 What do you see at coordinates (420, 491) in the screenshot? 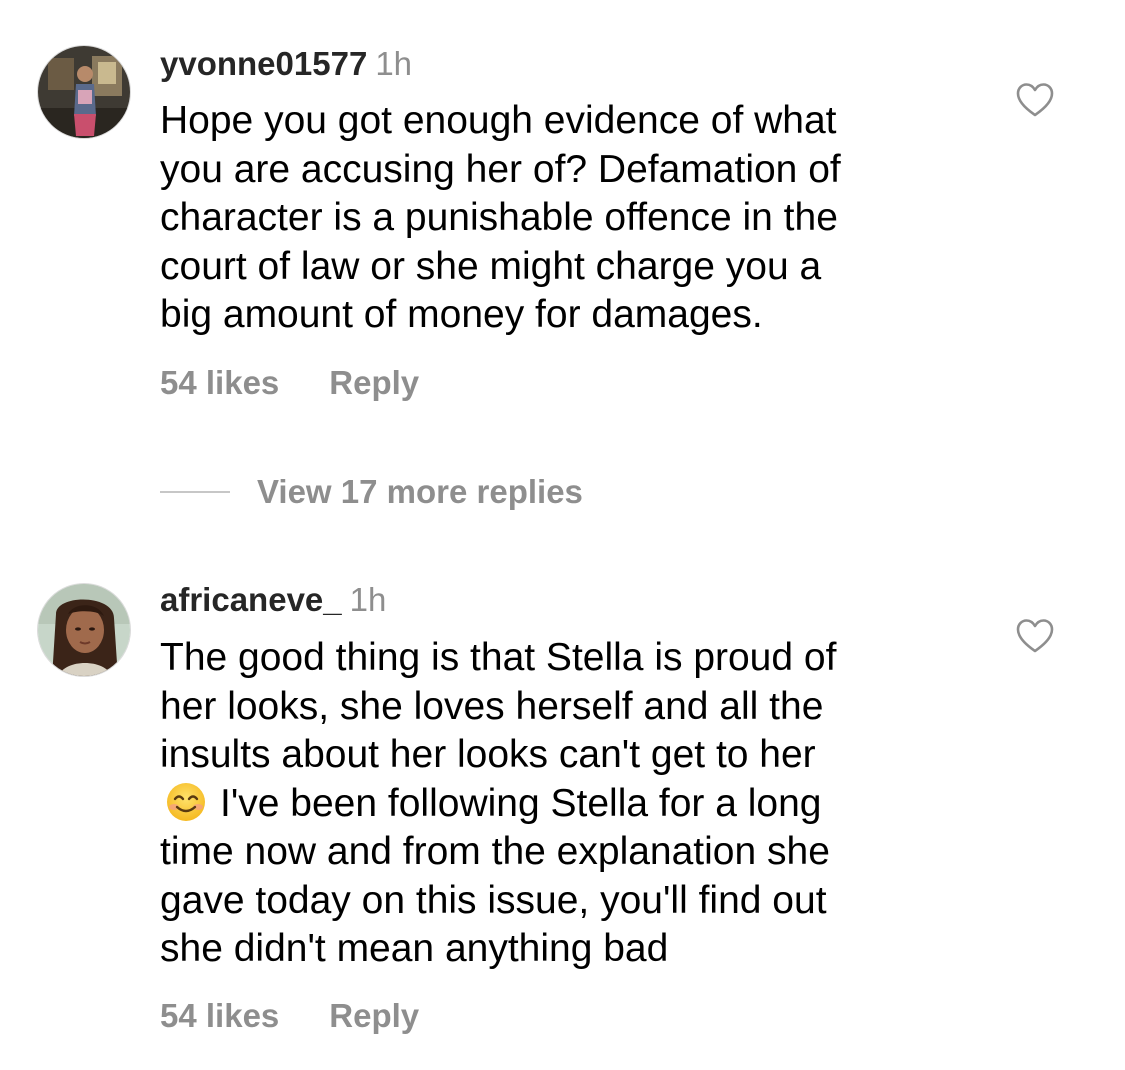
I see `view-replies-label: View 17 more replies` at bounding box center [420, 491].